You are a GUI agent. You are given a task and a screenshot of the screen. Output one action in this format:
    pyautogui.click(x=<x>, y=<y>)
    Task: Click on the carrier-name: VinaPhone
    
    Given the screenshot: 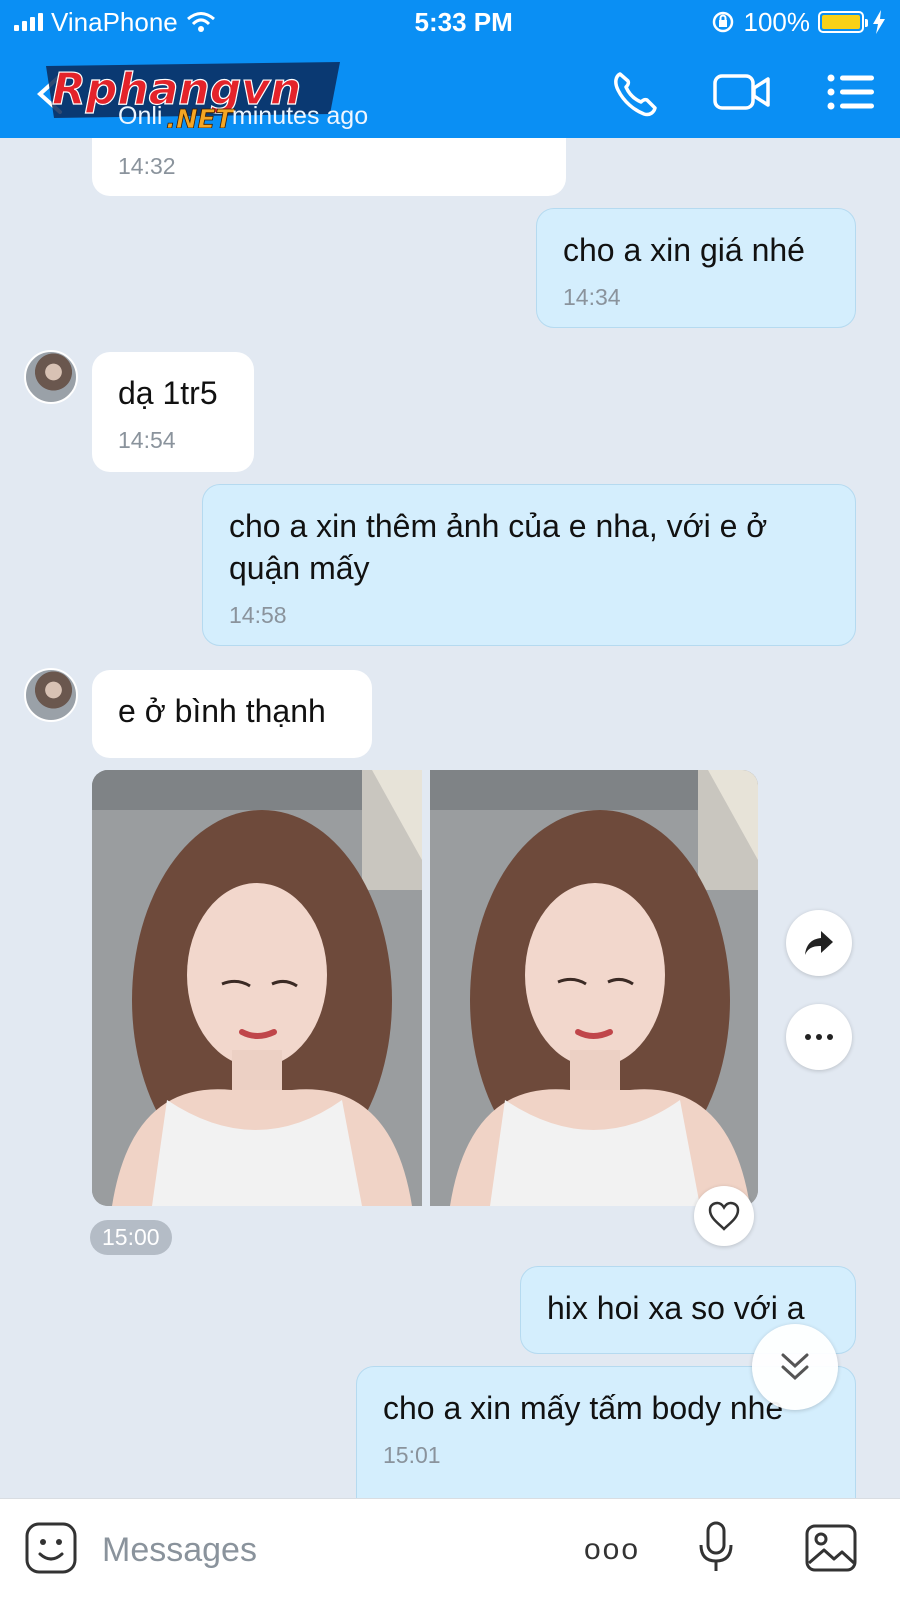 What is the action you would take?
    pyautogui.click(x=114, y=21)
    